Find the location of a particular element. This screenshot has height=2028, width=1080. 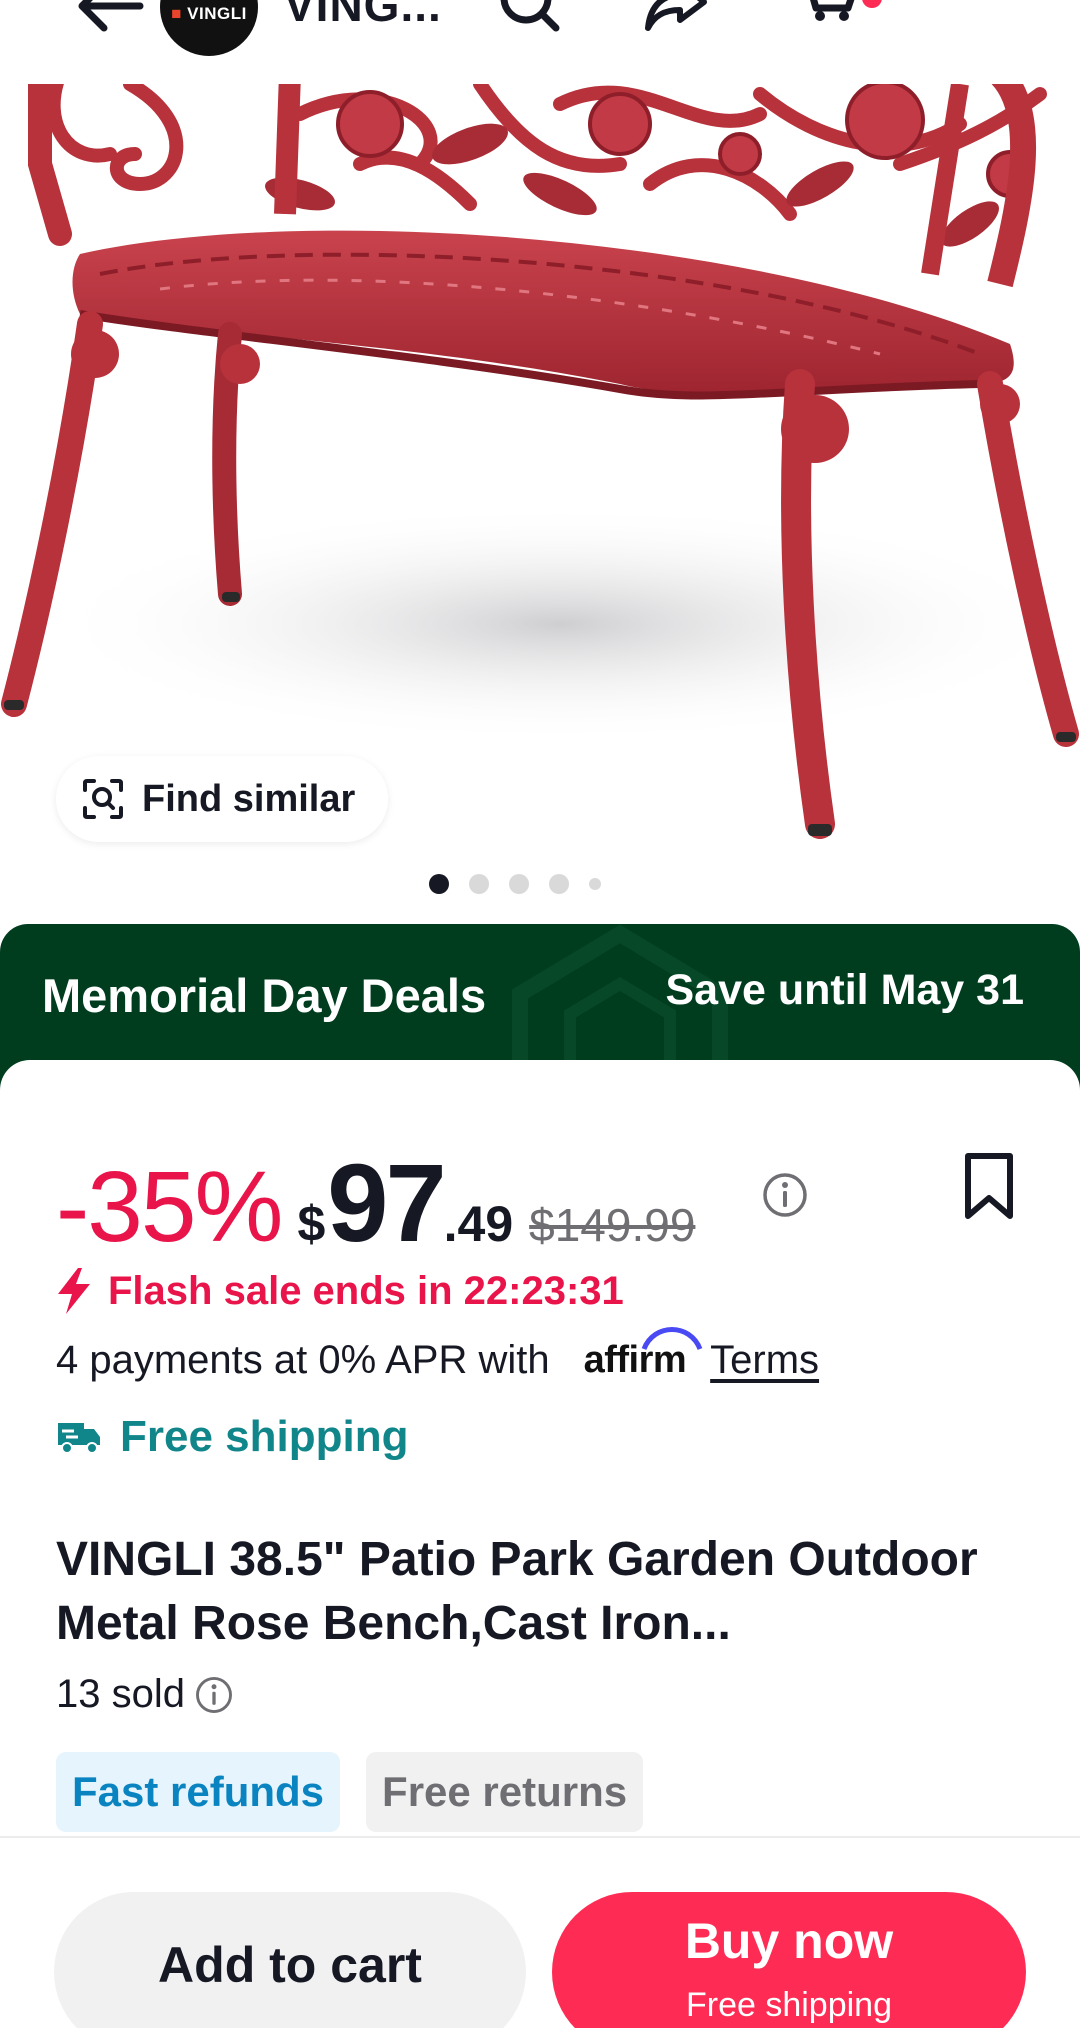

share-icon is located at coordinates (676, 21).